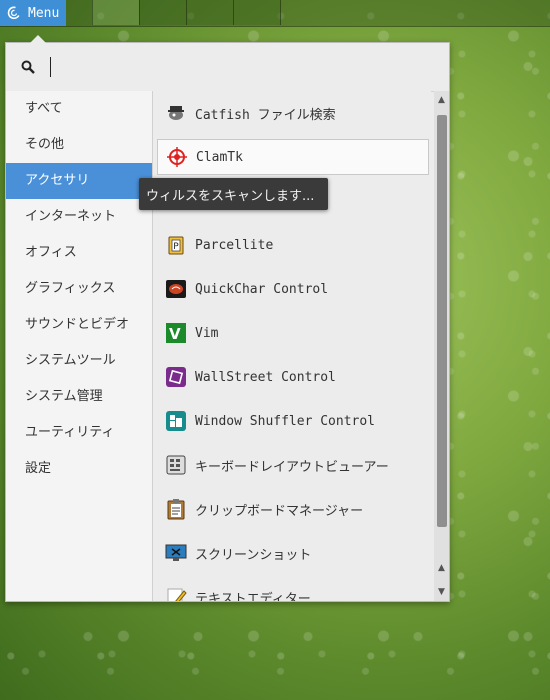 The height and width of the screenshot is (700, 550). Describe the element at coordinates (79, 253) in the screenshot. I see `category-office: オフィス` at that location.